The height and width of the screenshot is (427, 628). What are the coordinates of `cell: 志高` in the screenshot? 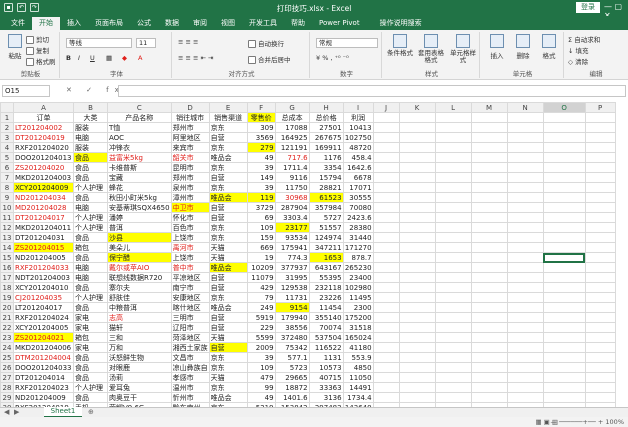 It's located at (139, 317).